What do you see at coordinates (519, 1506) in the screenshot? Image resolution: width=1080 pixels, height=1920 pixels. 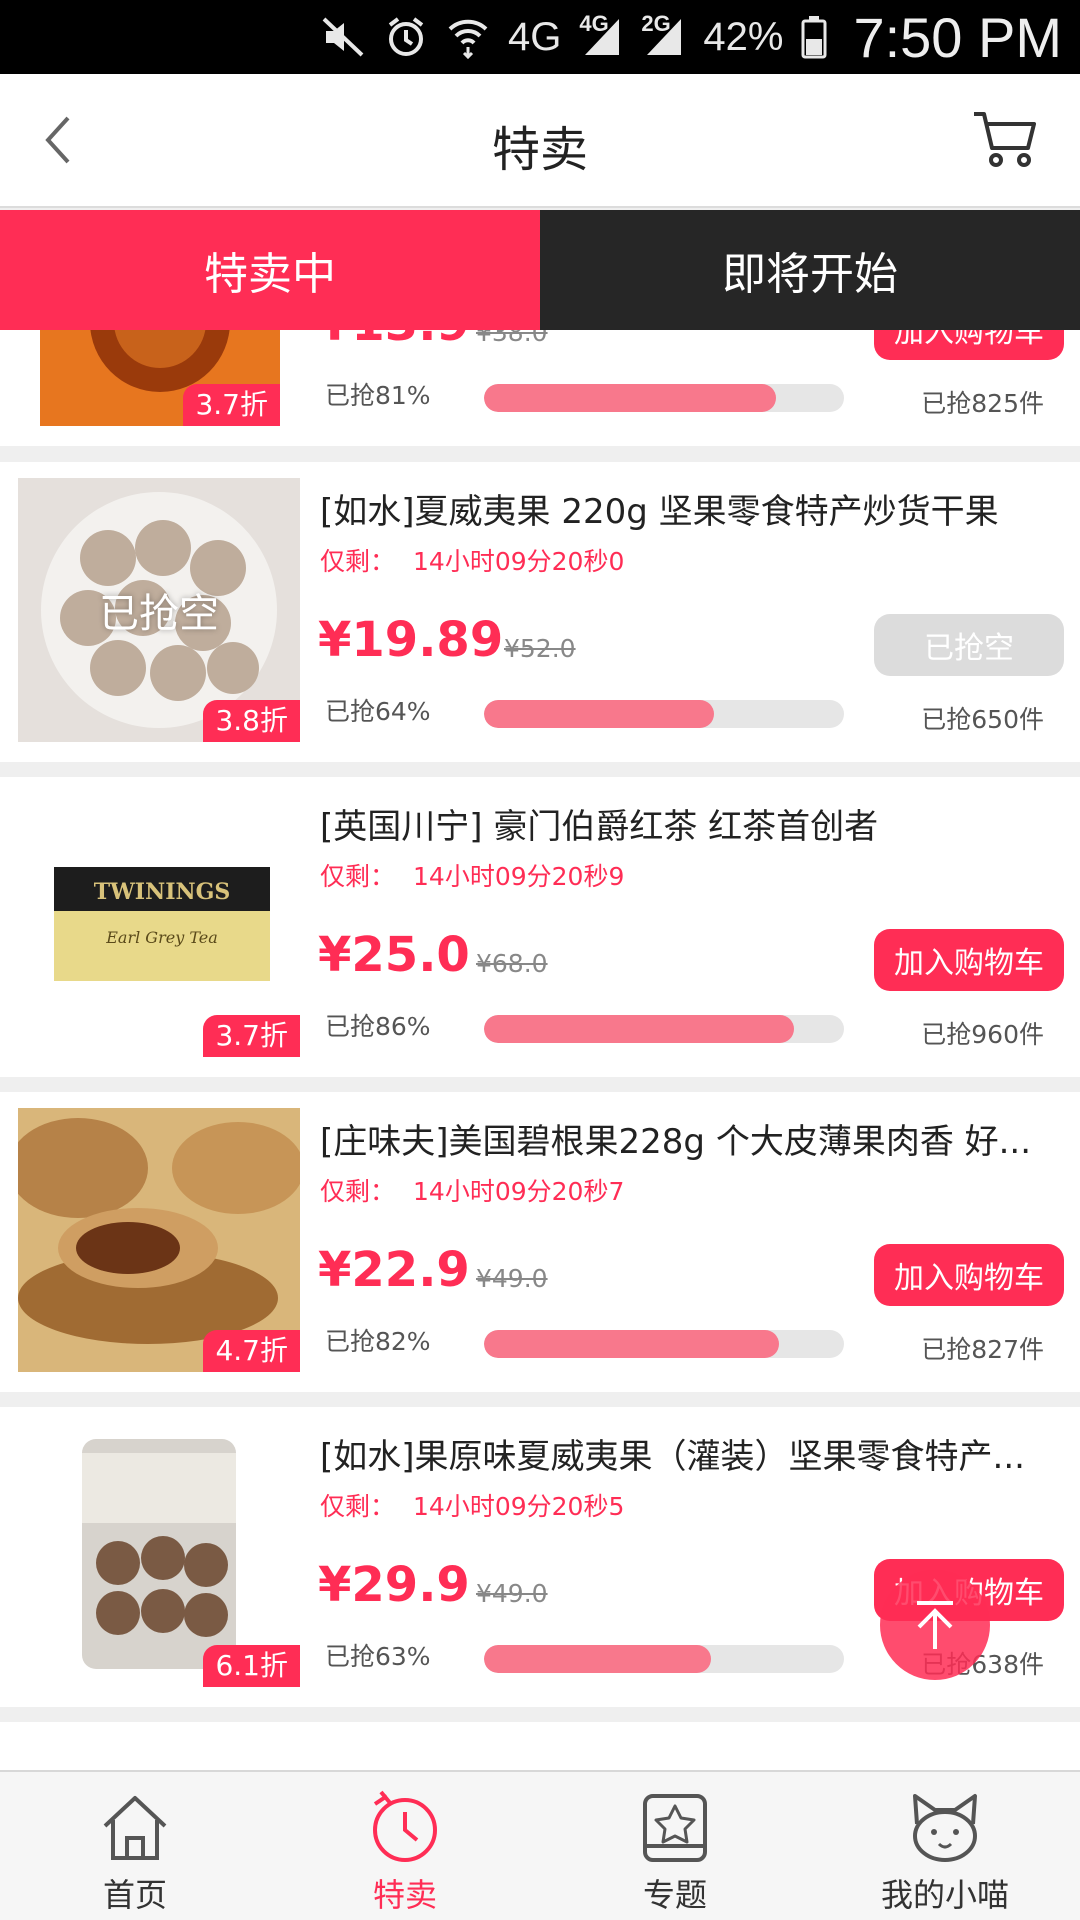 I see `countdown-value: 14小时09分20秒5` at bounding box center [519, 1506].